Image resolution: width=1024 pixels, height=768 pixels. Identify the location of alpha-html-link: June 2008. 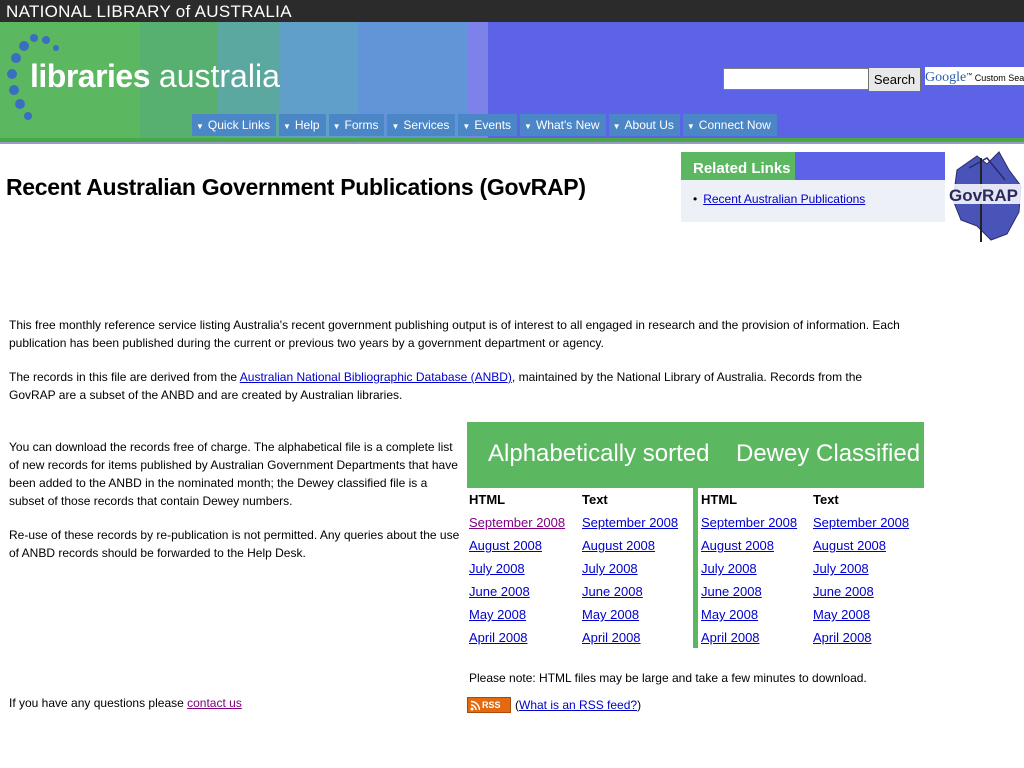
(499, 591).